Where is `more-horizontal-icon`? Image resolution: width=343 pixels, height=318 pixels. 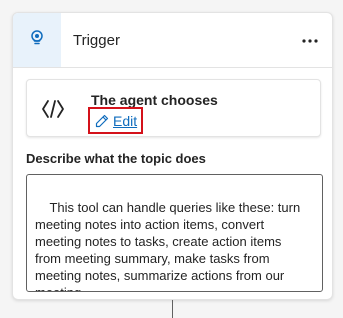
more-horizontal-icon is located at coordinates (310, 39).